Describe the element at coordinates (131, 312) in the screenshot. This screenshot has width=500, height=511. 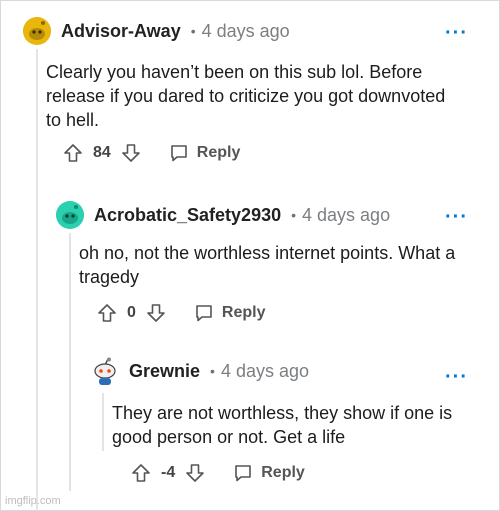
I see `vote-score: 0` at that location.